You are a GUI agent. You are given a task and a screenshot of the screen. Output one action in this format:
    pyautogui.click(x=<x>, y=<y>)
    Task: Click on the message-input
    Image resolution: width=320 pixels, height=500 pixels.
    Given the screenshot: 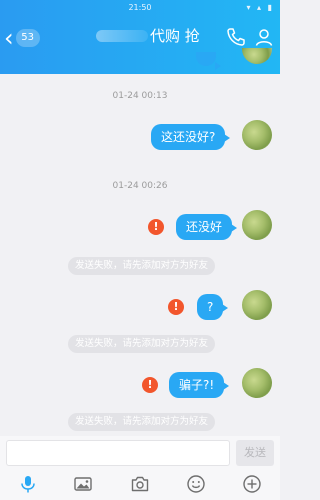 What is the action you would take?
    pyautogui.click(x=118, y=453)
    